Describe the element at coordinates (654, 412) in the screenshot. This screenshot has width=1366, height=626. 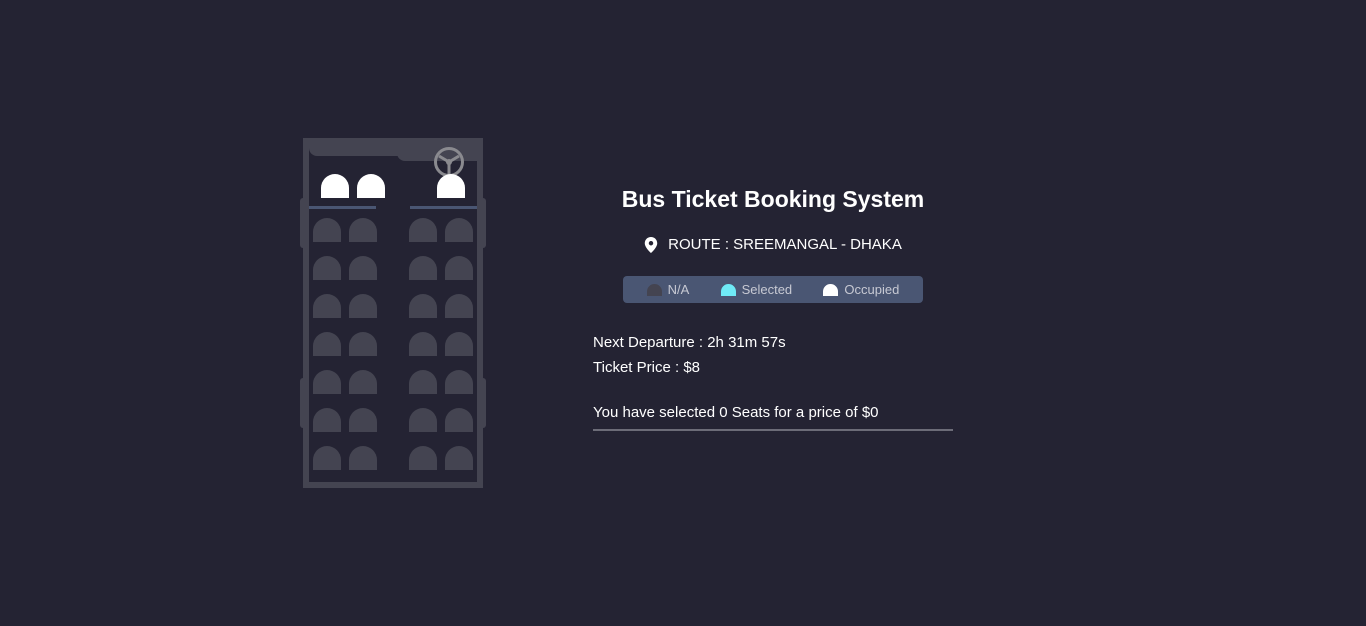
I see `summary-prefix: You have selected` at that location.